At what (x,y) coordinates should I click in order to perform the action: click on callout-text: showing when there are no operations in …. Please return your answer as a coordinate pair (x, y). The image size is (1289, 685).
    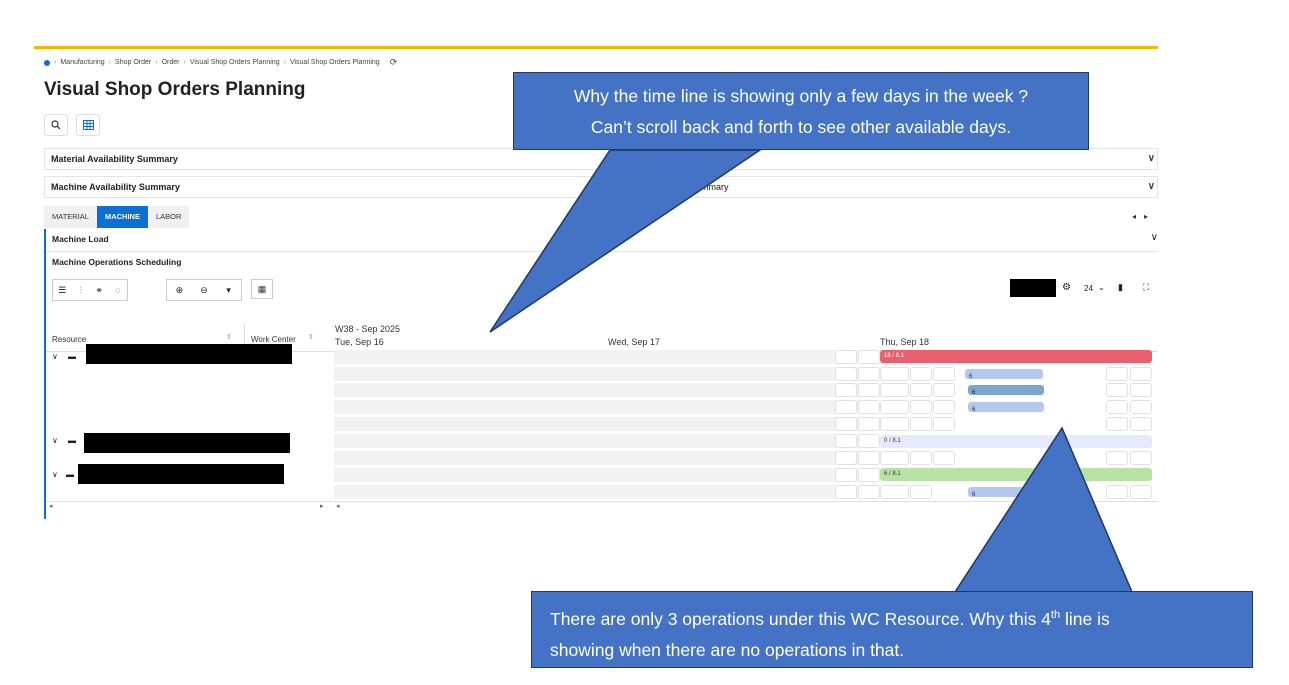
    Looking at the image, I should click on (727, 649).